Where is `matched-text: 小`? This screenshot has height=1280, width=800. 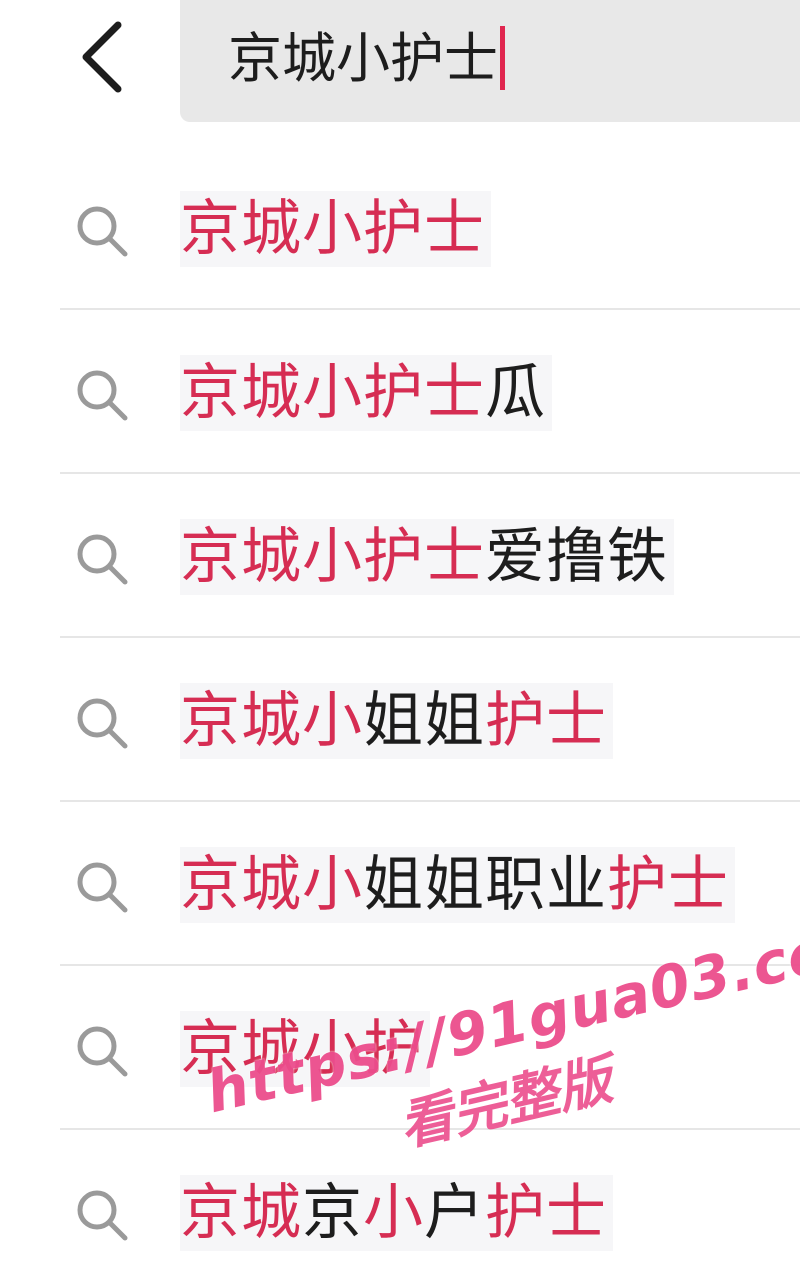 matched-text: 小 is located at coordinates (393, 1213).